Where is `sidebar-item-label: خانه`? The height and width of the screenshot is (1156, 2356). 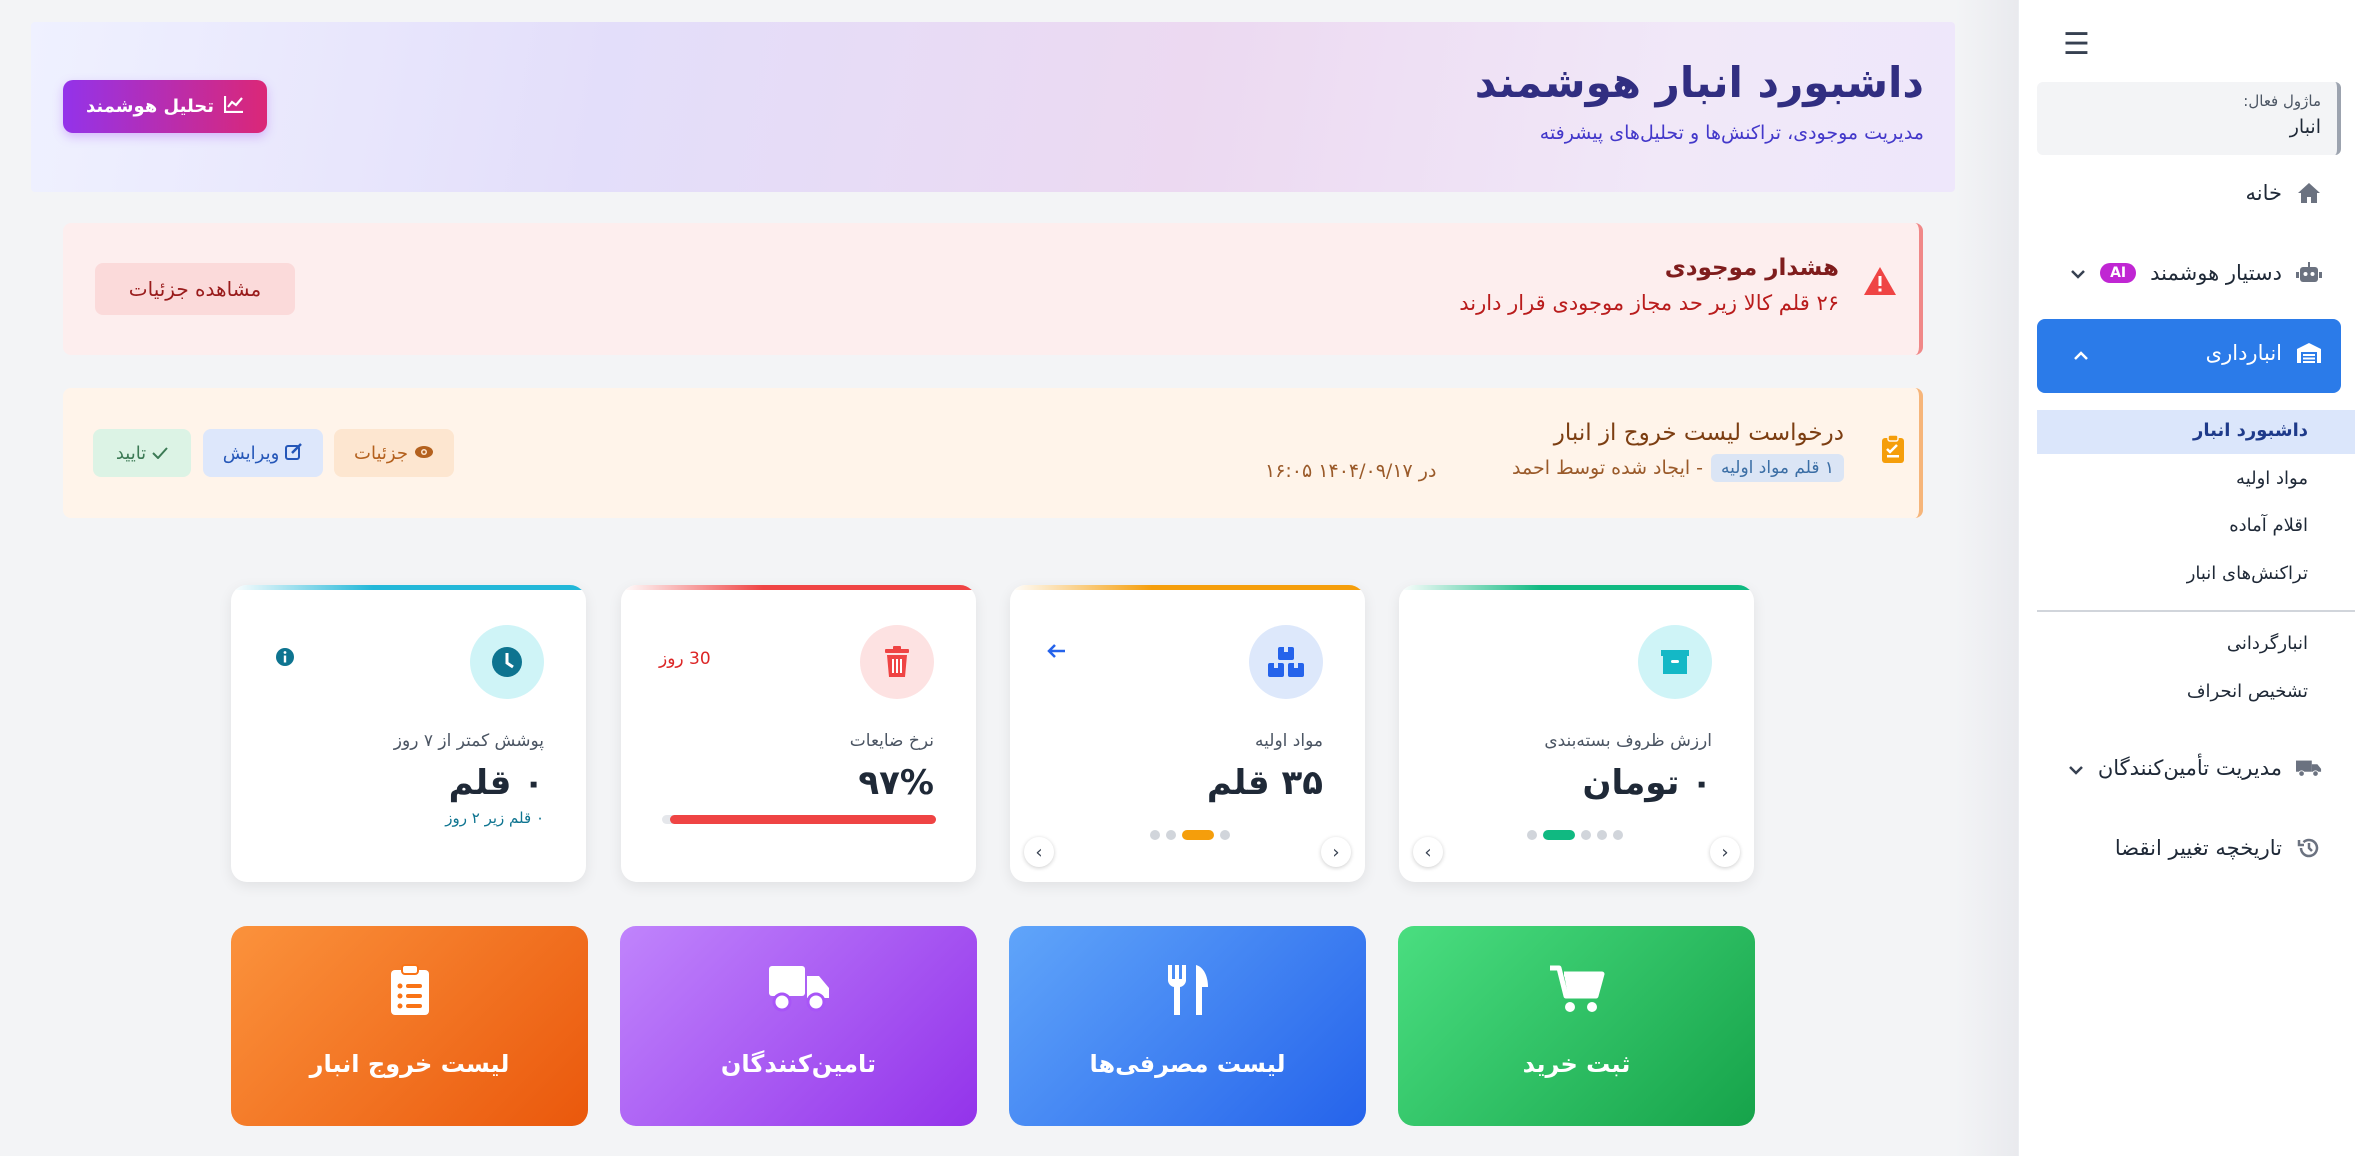
sidebar-item-label: خانه is located at coordinates (2263, 193).